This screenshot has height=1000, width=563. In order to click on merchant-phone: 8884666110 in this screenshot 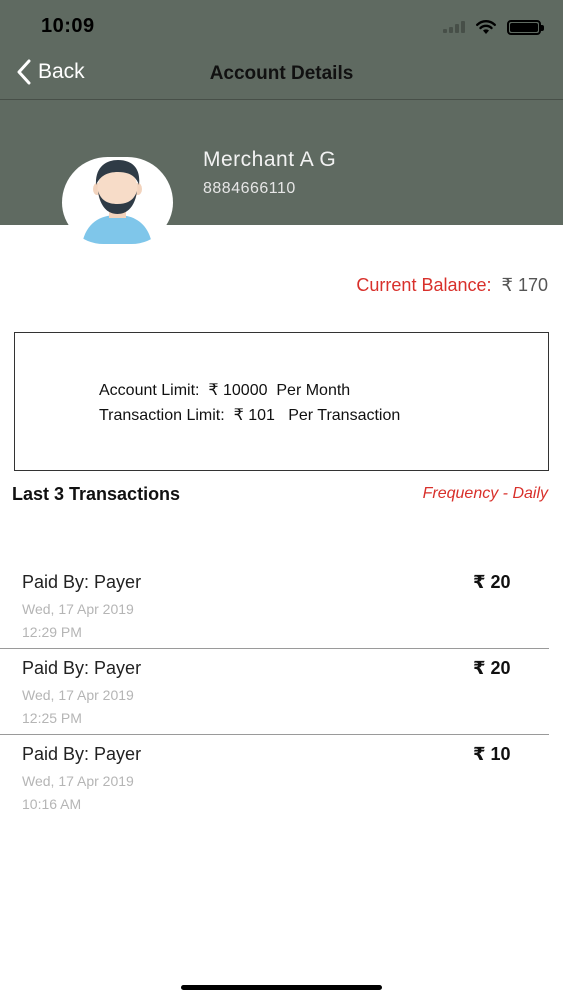, I will do `click(249, 188)`.